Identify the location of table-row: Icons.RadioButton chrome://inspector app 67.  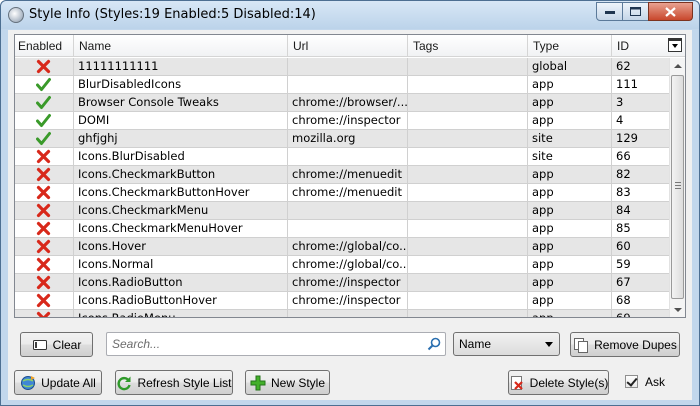
(346, 283).